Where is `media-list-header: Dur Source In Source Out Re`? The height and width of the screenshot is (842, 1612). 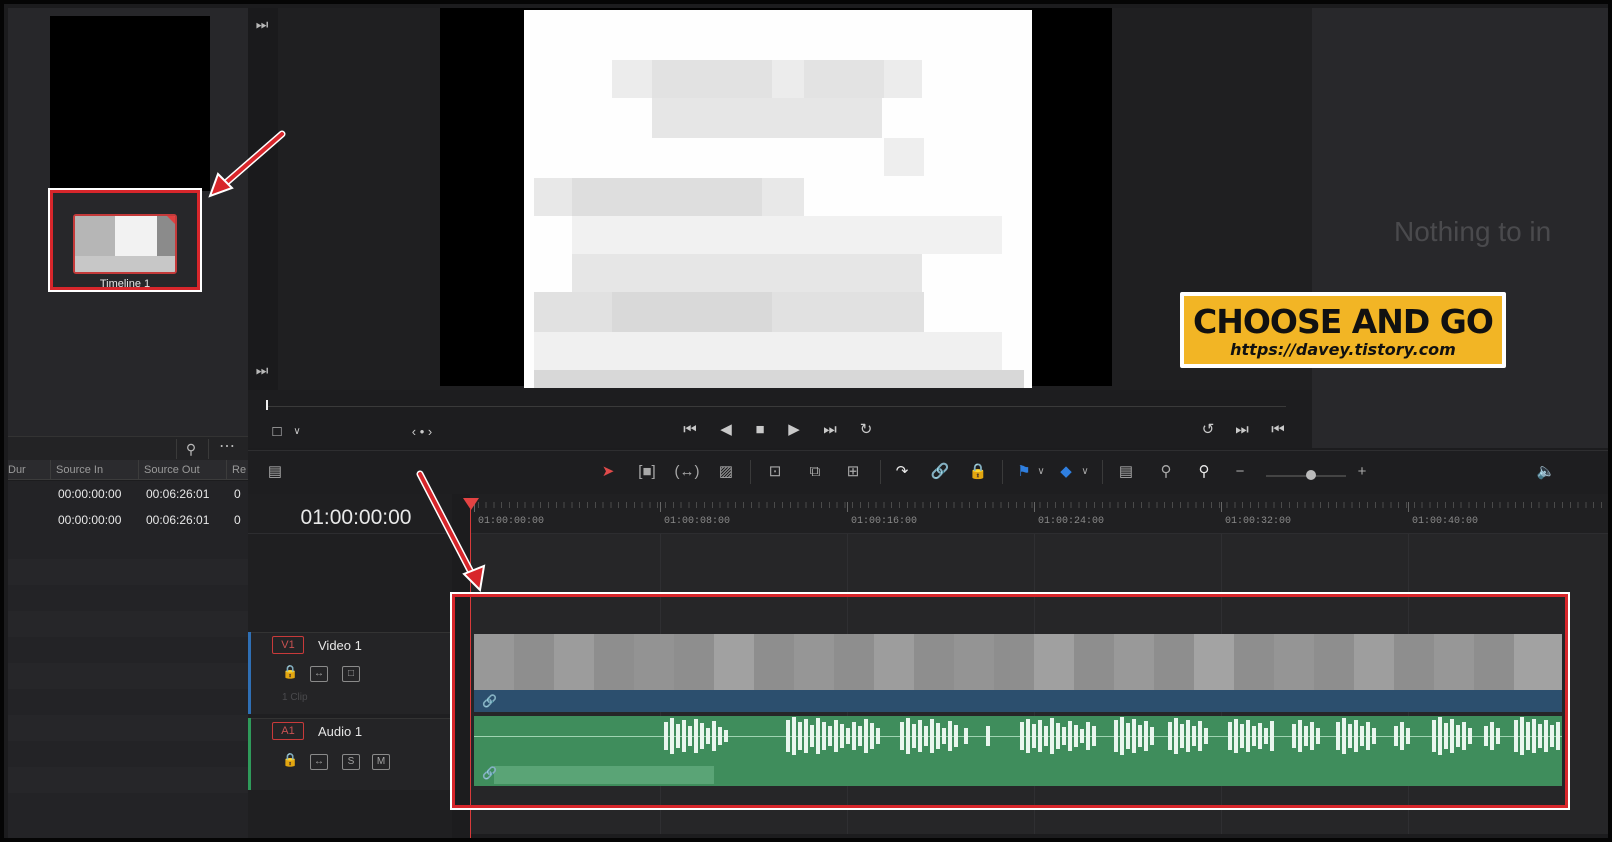
media-list-header: Dur Source In Source Out Re is located at coordinates (128, 470).